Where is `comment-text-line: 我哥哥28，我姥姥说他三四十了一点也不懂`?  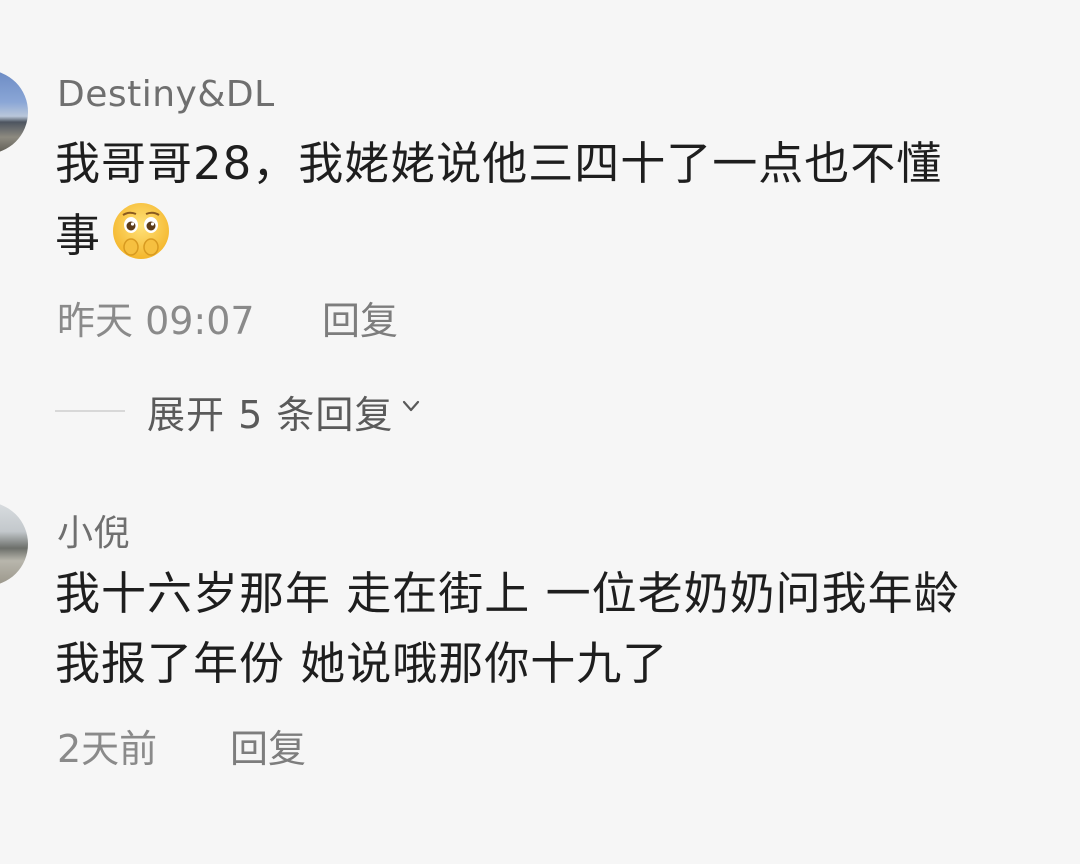
comment-text-line: 我哥哥28，我姥姥说他三四十了一点也不懂 is located at coordinates (499, 163).